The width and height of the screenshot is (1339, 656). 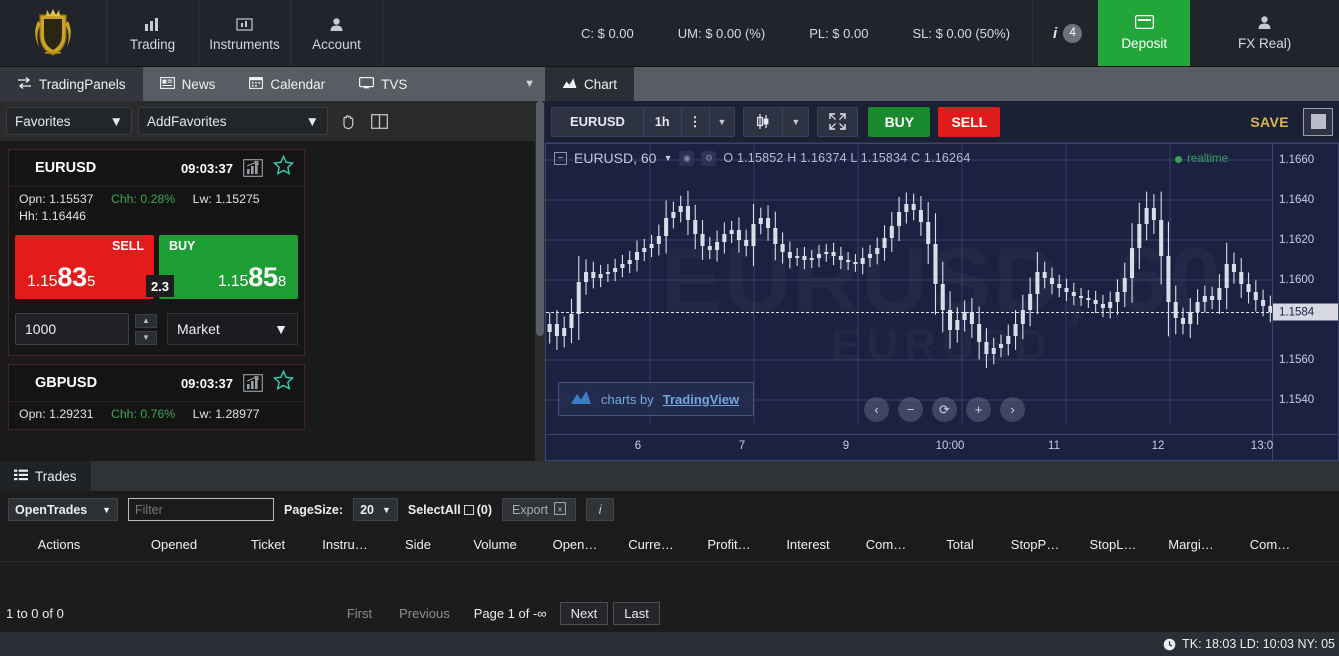 What do you see at coordinates (1207, 159) in the screenshot?
I see `realtime-label: realtime` at bounding box center [1207, 159].